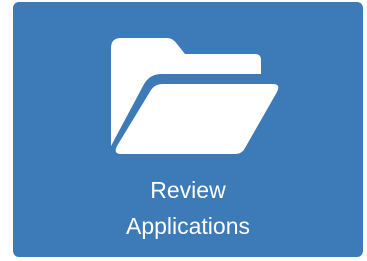 The width and height of the screenshot is (367, 261). What do you see at coordinates (188, 226) in the screenshot?
I see `tile-label-line-2: Applications` at bounding box center [188, 226].